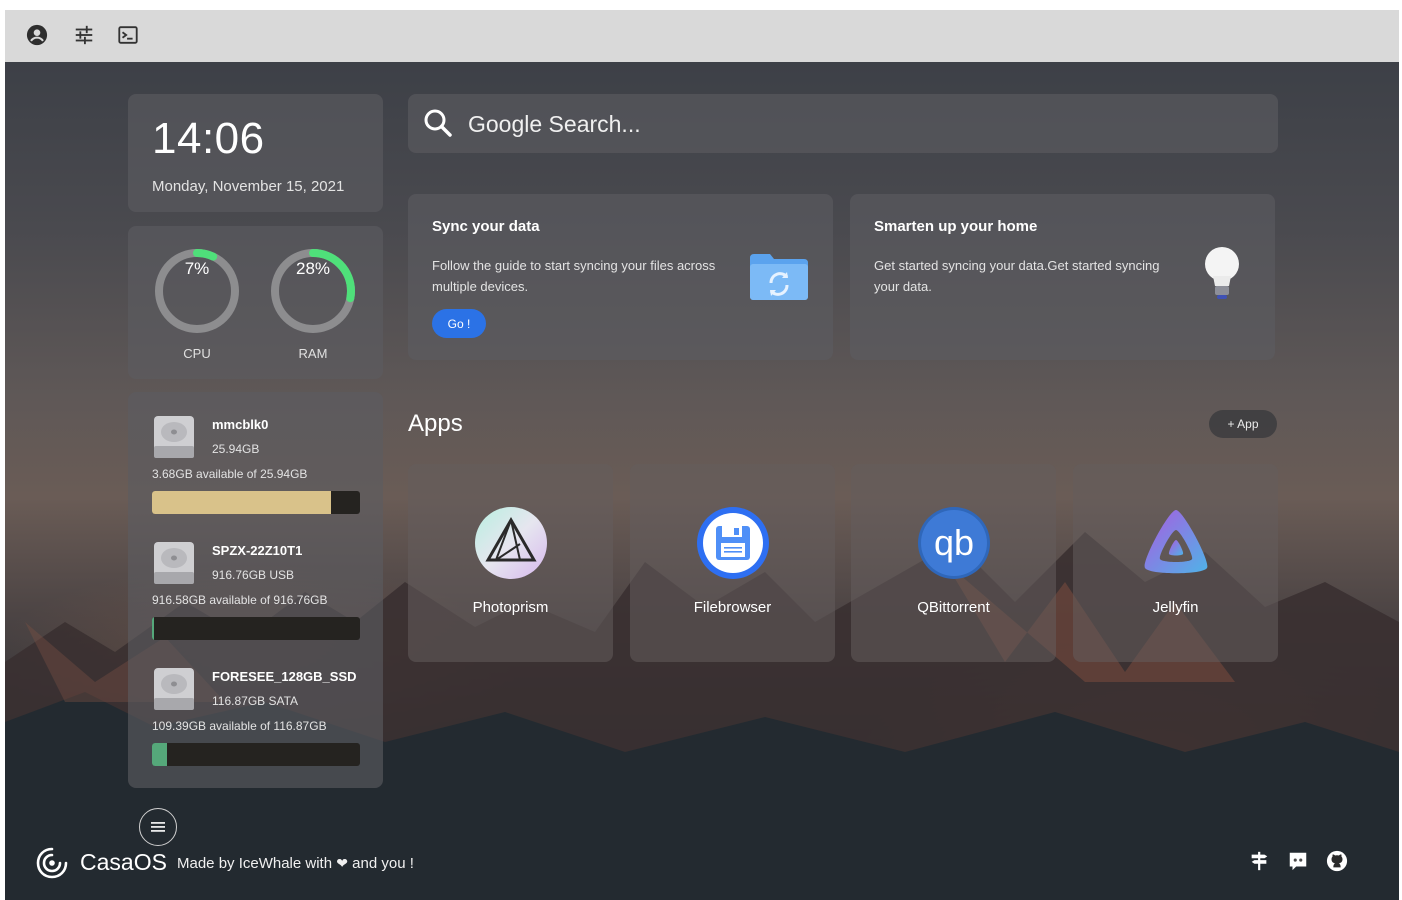 This screenshot has width=1402, height=900. Describe the element at coordinates (197, 353) in the screenshot. I see `cpu-label: CPU` at that location.